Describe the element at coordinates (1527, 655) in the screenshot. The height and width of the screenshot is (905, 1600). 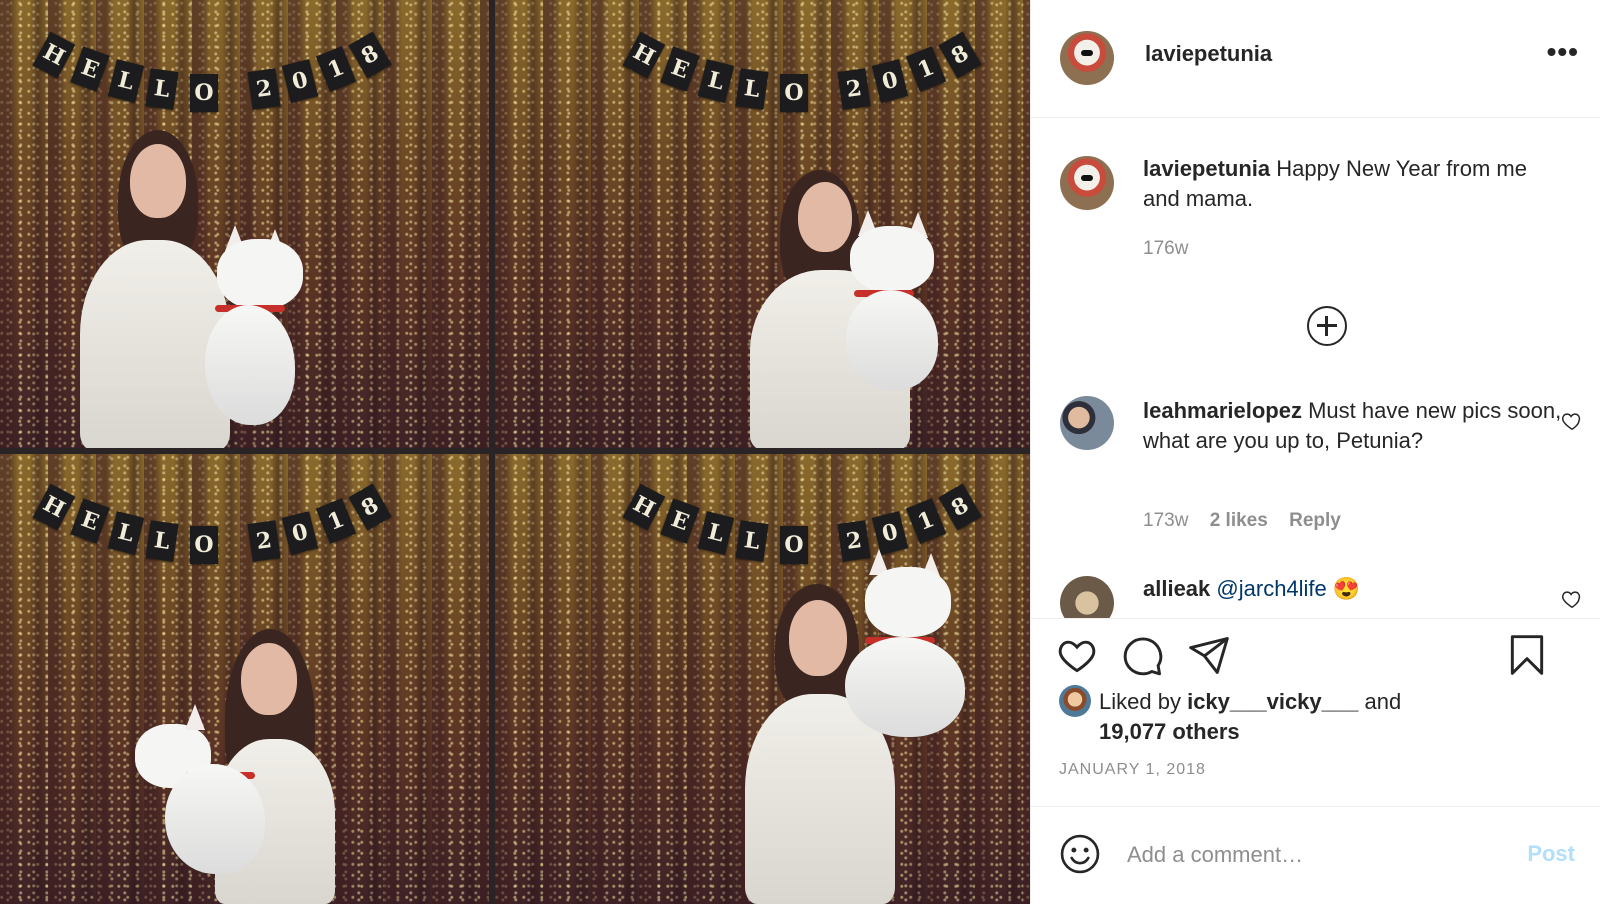
I see `save-bookmark-icon` at that location.